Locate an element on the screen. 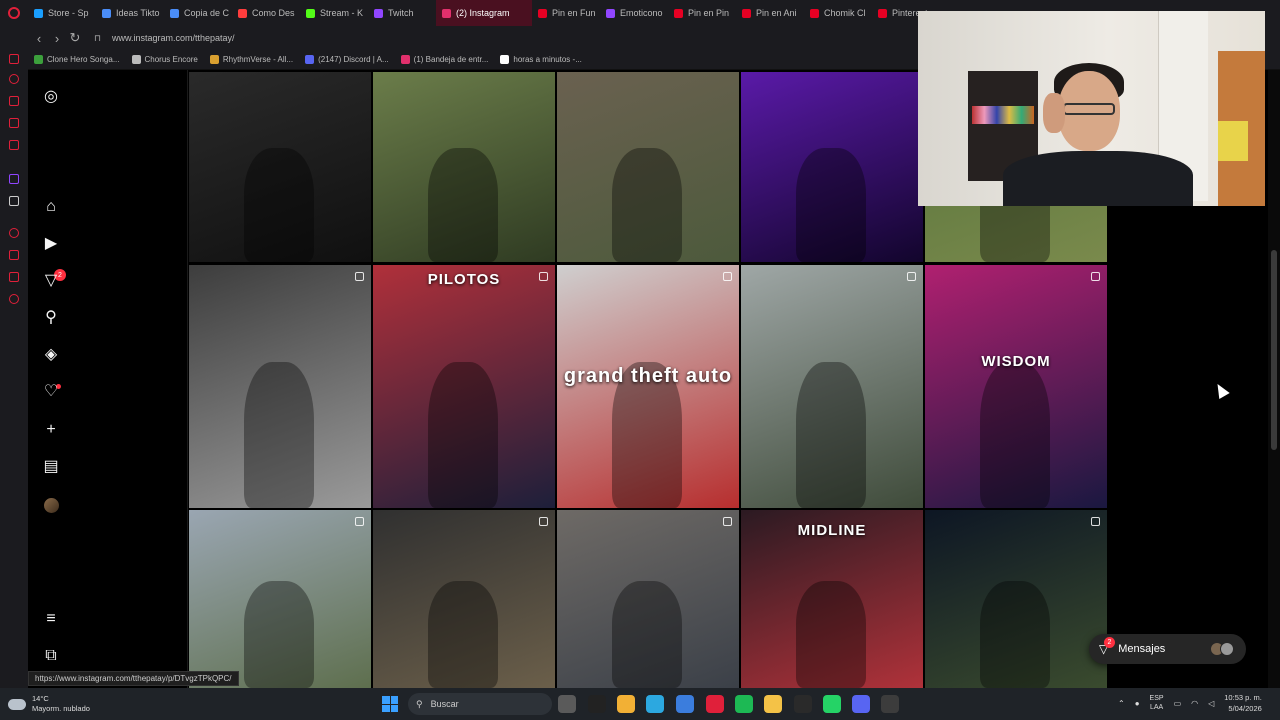 This screenshot has height=720, width=1280. language-indicator: ESP LAA is located at coordinates (1157, 703).